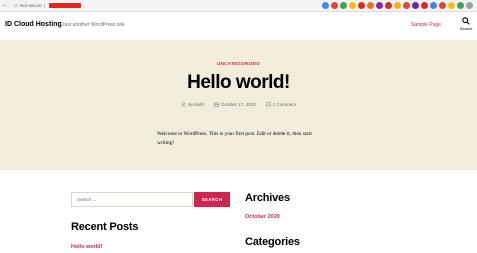 The width and height of the screenshot is (477, 253). What do you see at coordinates (426, 25) in the screenshot?
I see `menu-item-sample-page: Sample Page` at bounding box center [426, 25].